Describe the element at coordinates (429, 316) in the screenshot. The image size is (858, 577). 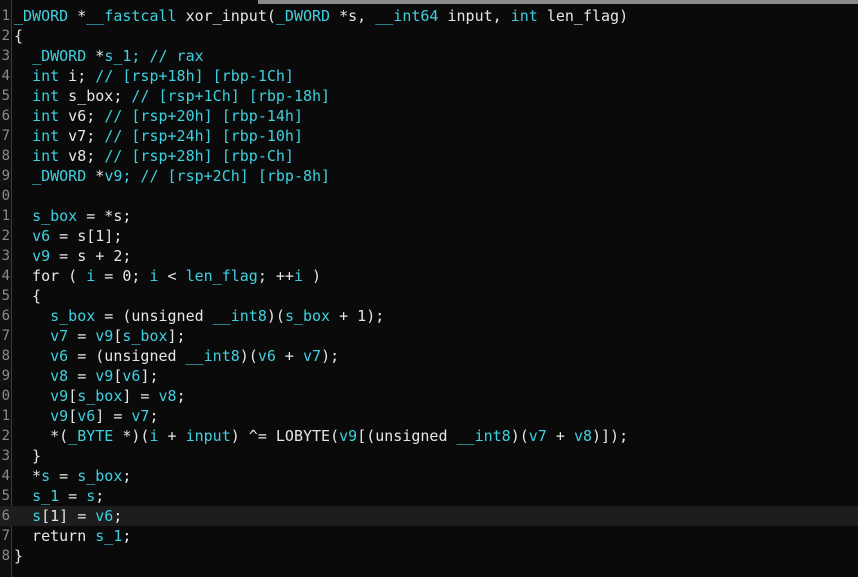
I see `code-line: 6 s_box = (unsigned __int8)(s_box + 1);` at that location.